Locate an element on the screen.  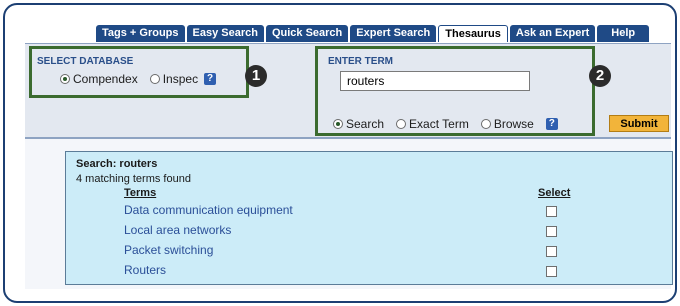
term-link-data-communication-equipment: Data communication equipment is located at coordinates (208, 210).